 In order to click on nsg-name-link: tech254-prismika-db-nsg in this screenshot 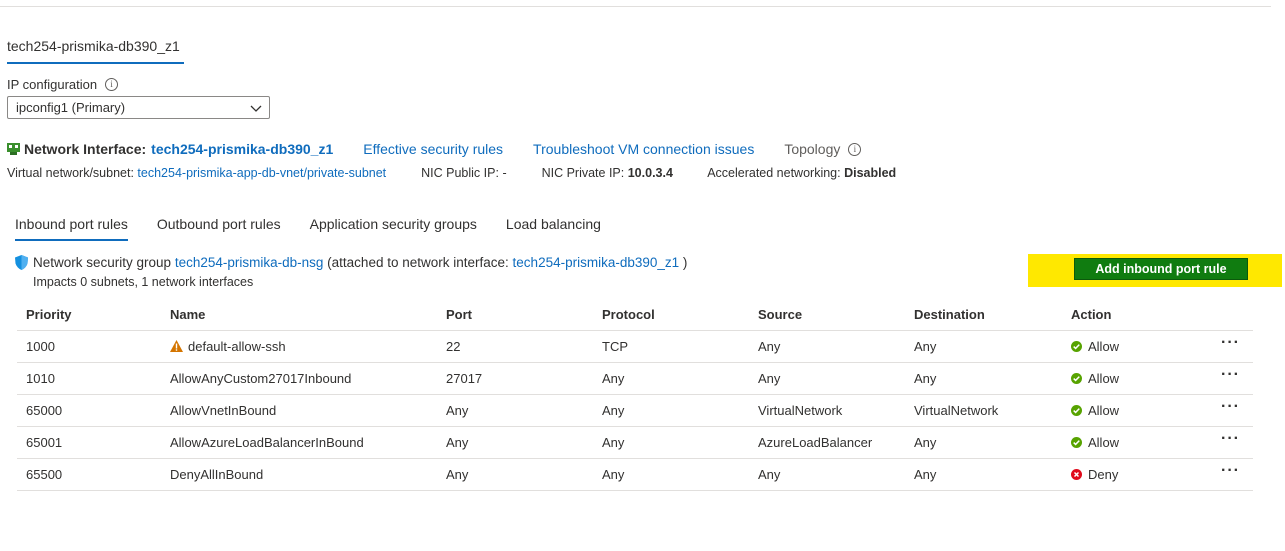, I will do `click(249, 262)`.